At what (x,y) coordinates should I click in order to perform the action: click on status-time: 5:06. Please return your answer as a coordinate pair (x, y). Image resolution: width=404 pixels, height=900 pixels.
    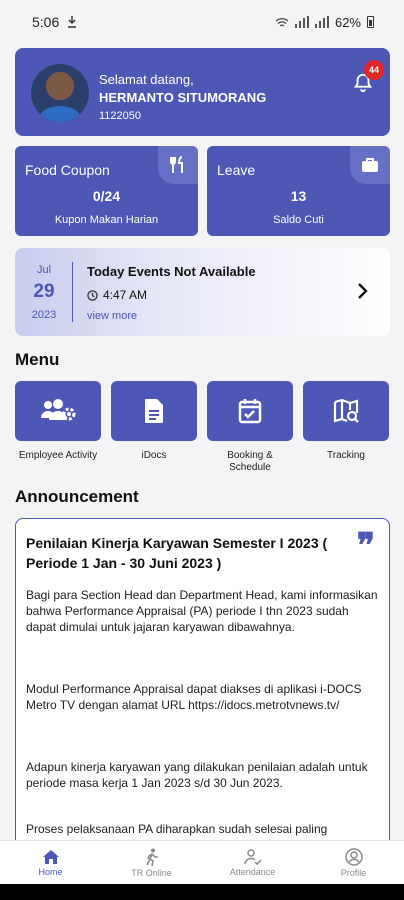
    Looking at the image, I should click on (46, 22).